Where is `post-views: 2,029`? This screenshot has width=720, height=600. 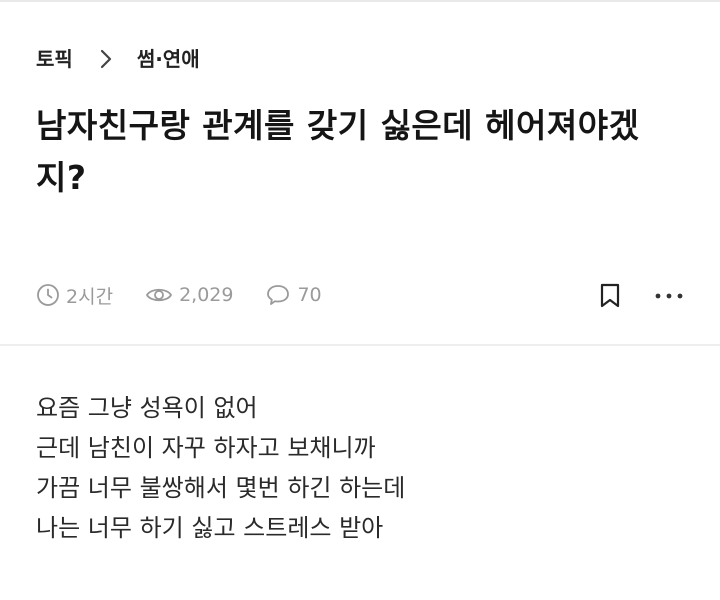
post-views: 2,029 is located at coordinates (189, 295).